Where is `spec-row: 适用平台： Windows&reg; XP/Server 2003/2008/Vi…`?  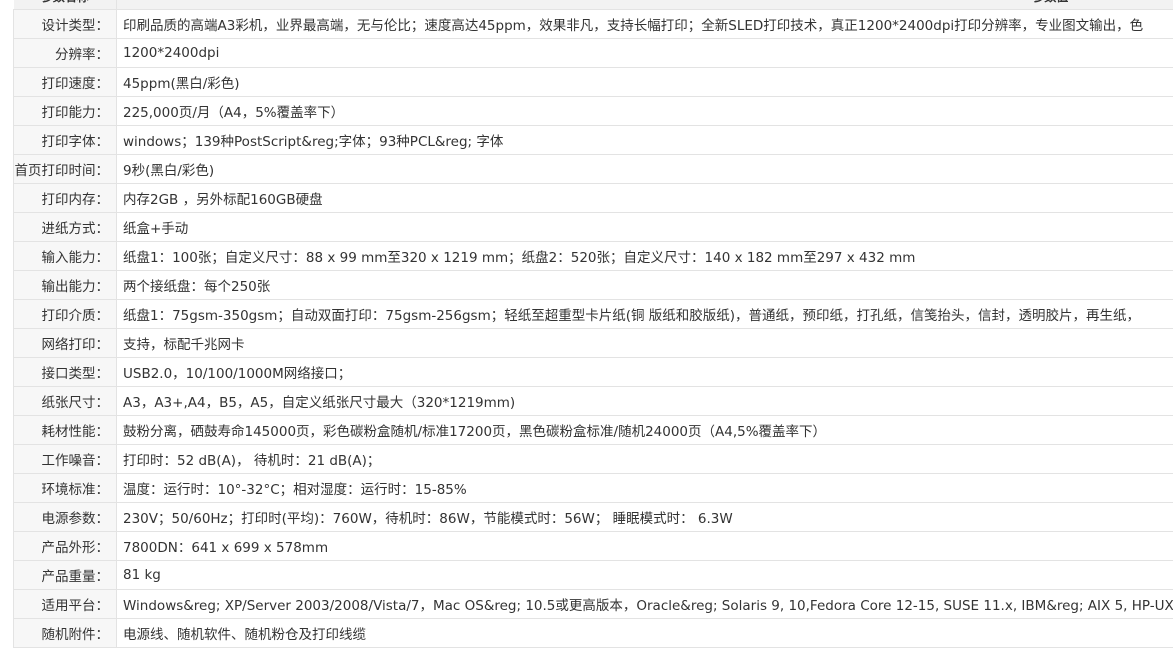
spec-row: 适用平台： Windows&reg; XP/Server 2003/2008/Vi… is located at coordinates (593, 604).